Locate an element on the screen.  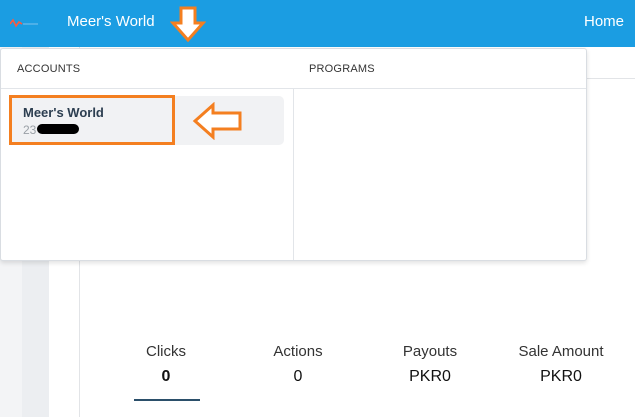
accounts-column-header: ACCOUNTS is located at coordinates (49, 69).